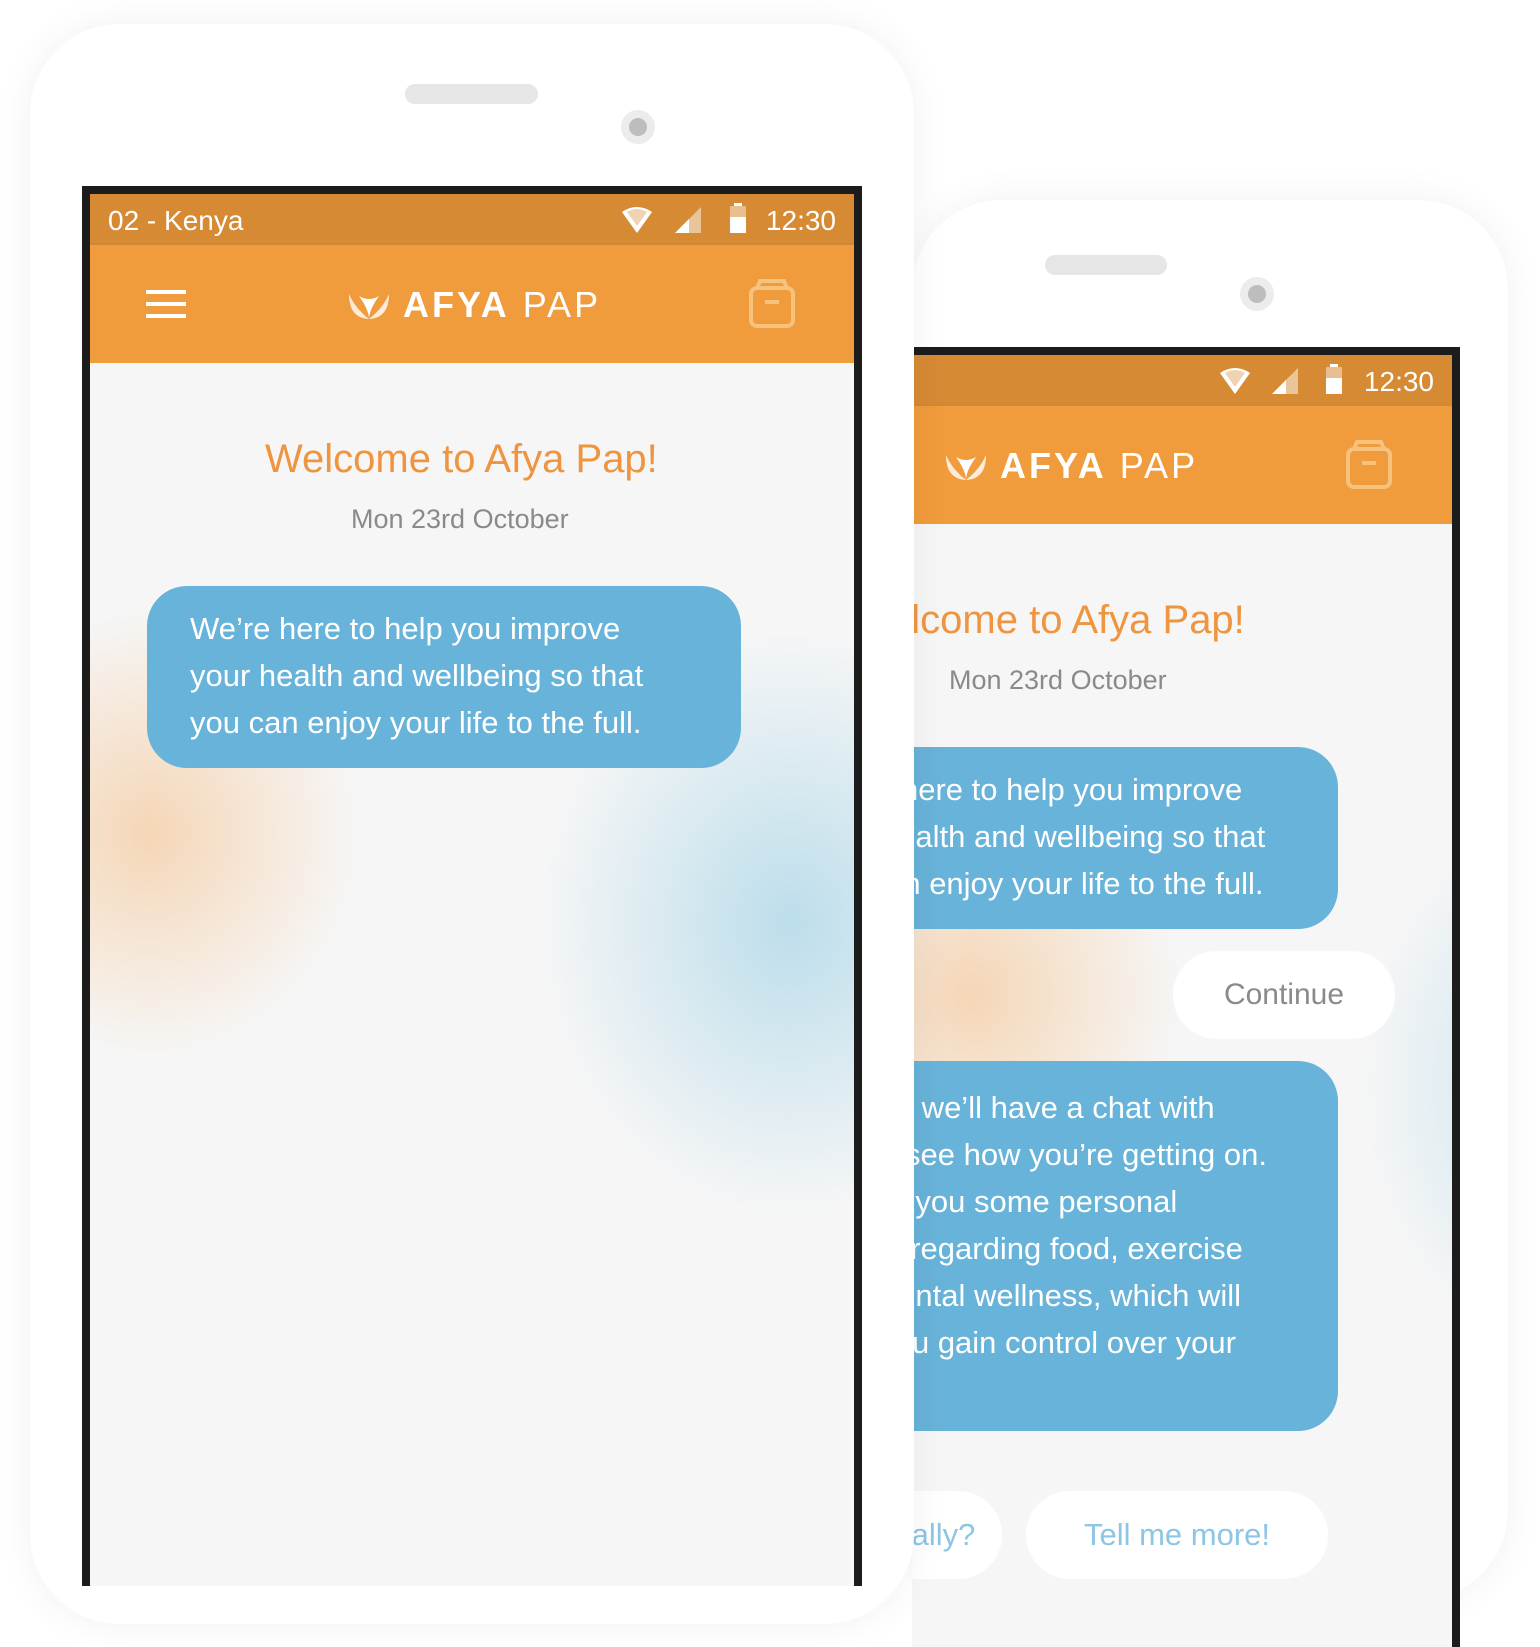 The height and width of the screenshot is (1647, 1540). I want to click on status-bar: 12:30, so click(1182, 380).